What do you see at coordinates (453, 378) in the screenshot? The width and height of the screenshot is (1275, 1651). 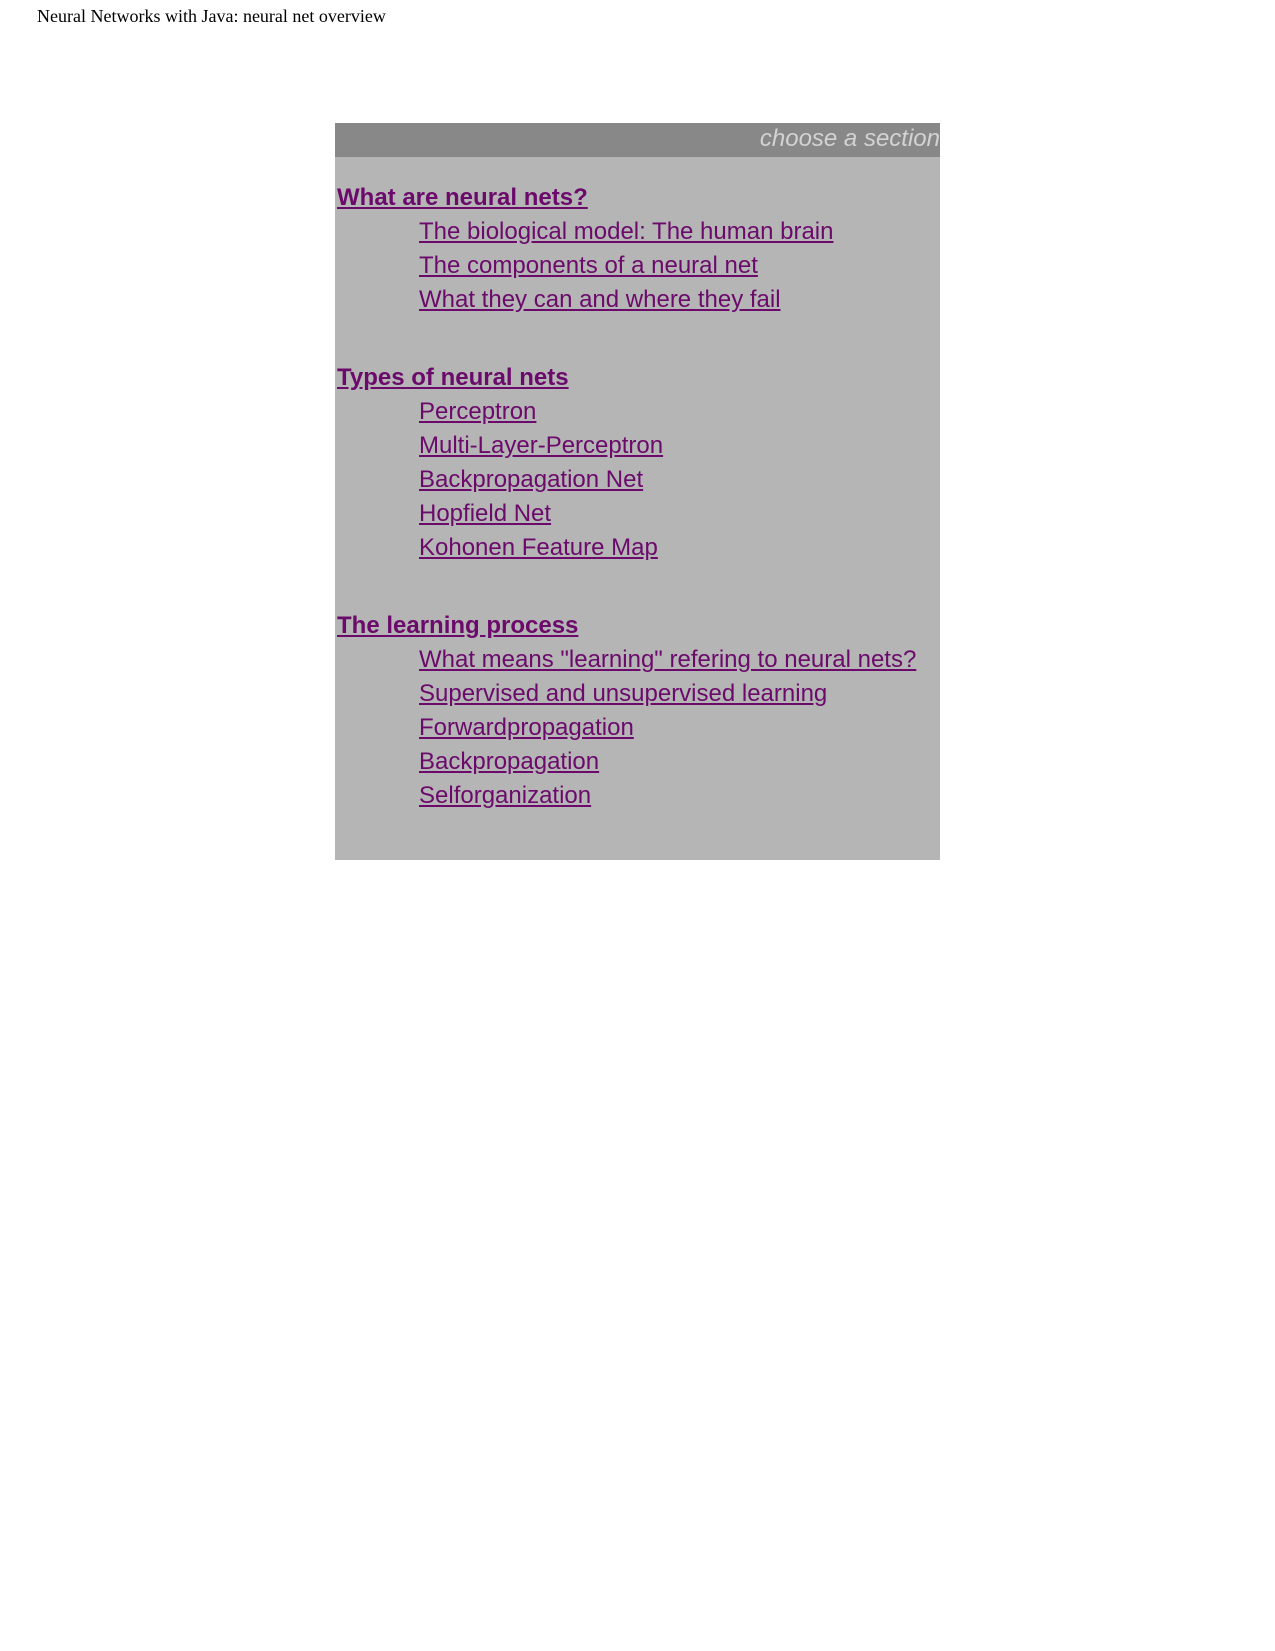 I see `section-heading-link: Types of neural nets` at bounding box center [453, 378].